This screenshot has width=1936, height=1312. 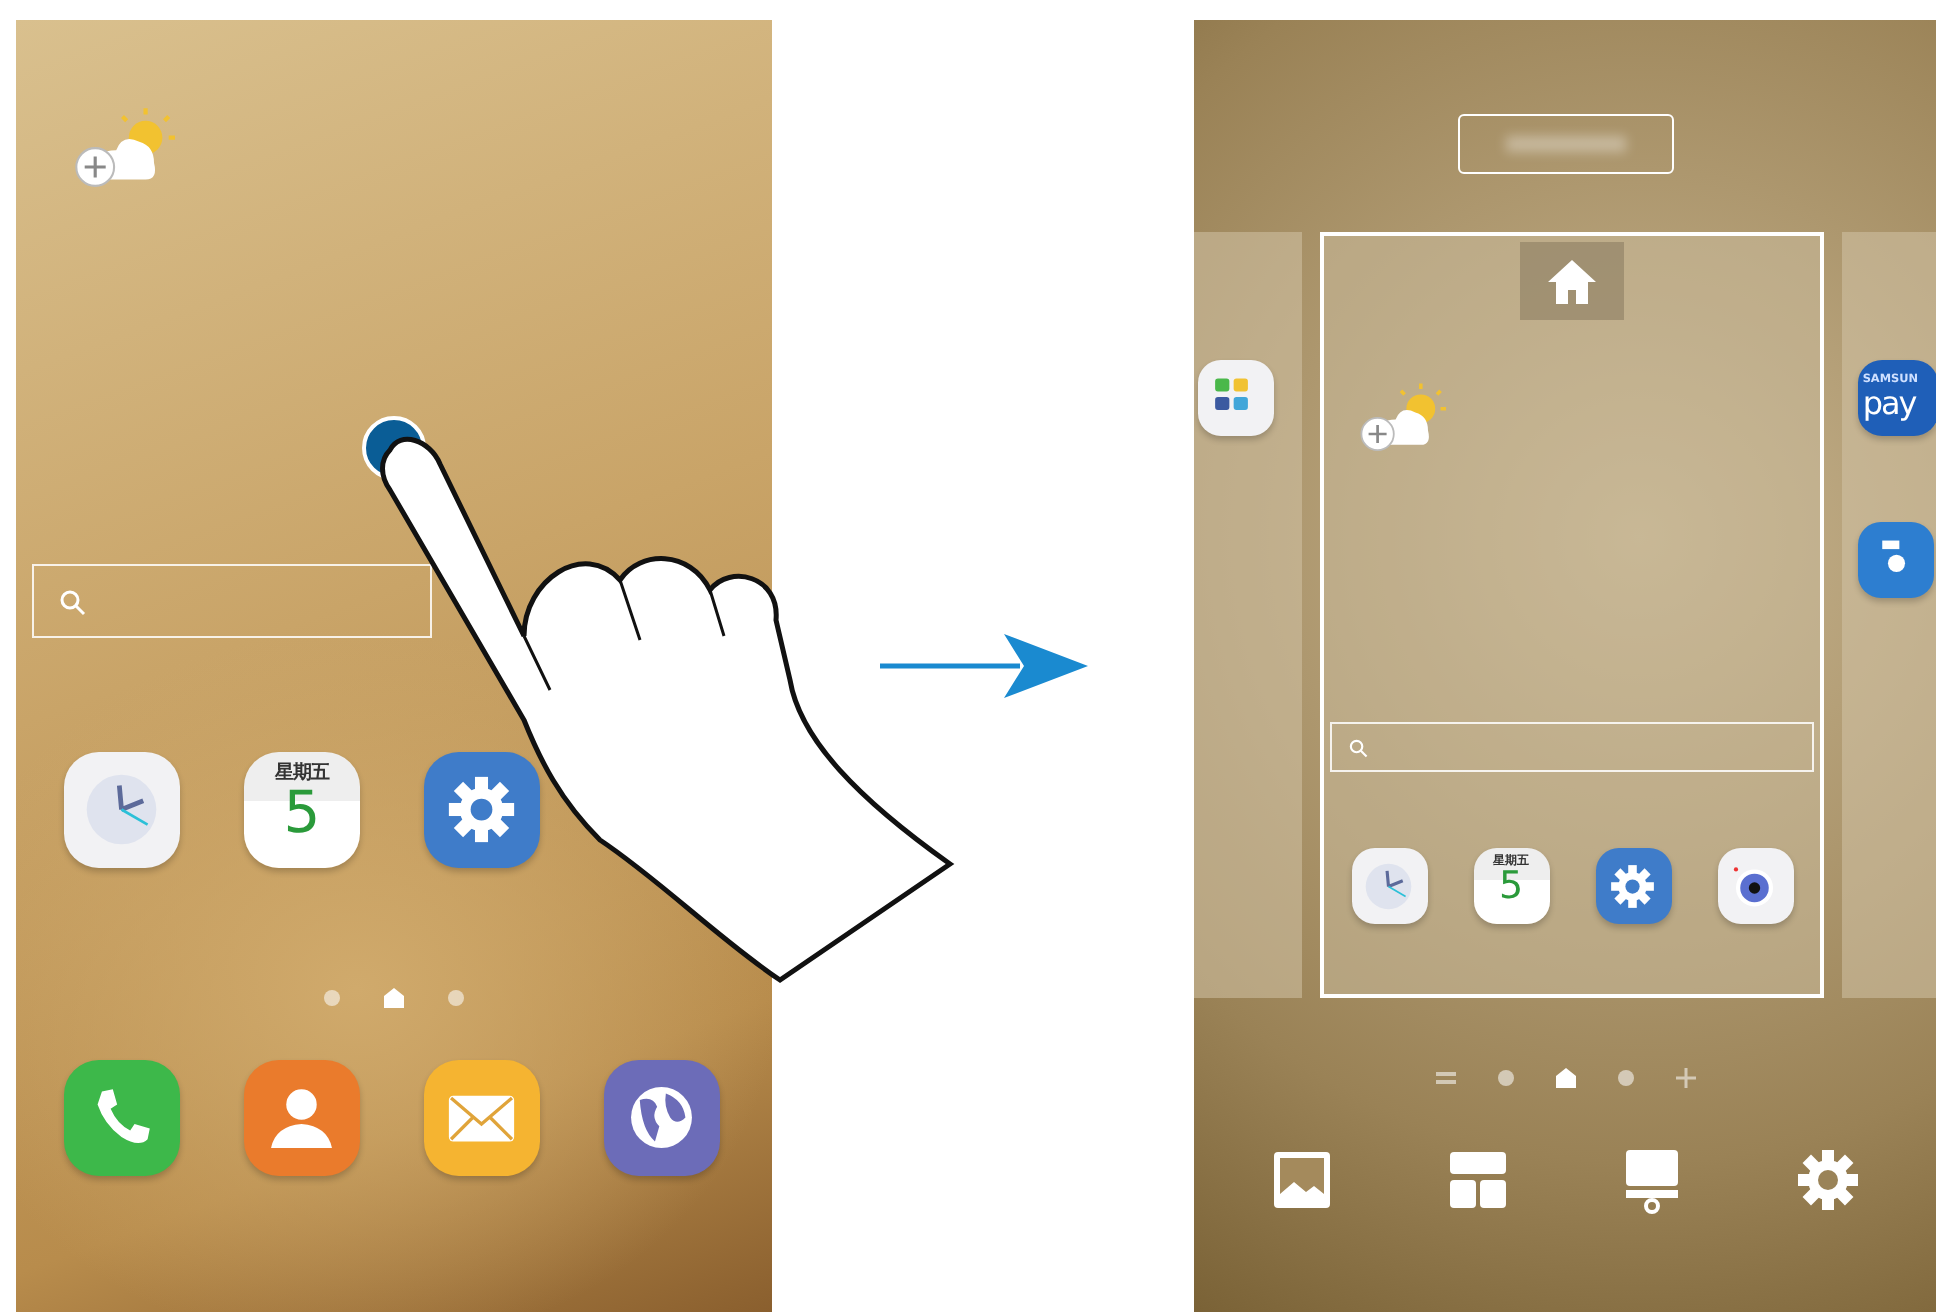 What do you see at coordinates (985, 666) in the screenshot?
I see `right-arrow-icon` at bounding box center [985, 666].